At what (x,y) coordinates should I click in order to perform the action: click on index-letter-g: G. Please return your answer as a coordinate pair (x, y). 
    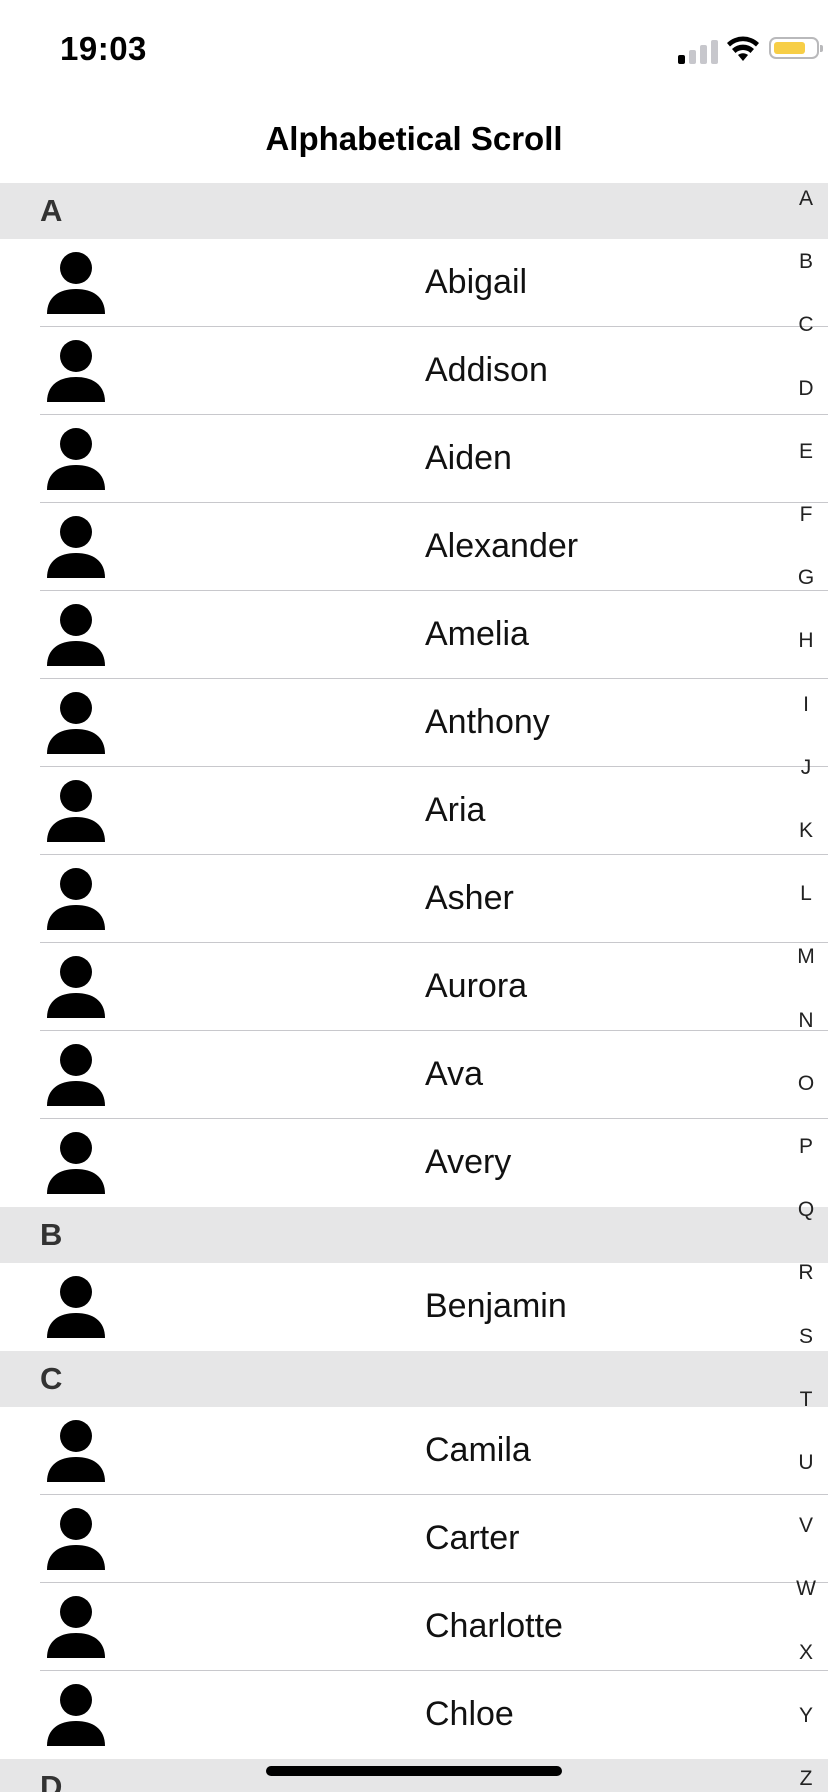
    Looking at the image, I should click on (806, 578).